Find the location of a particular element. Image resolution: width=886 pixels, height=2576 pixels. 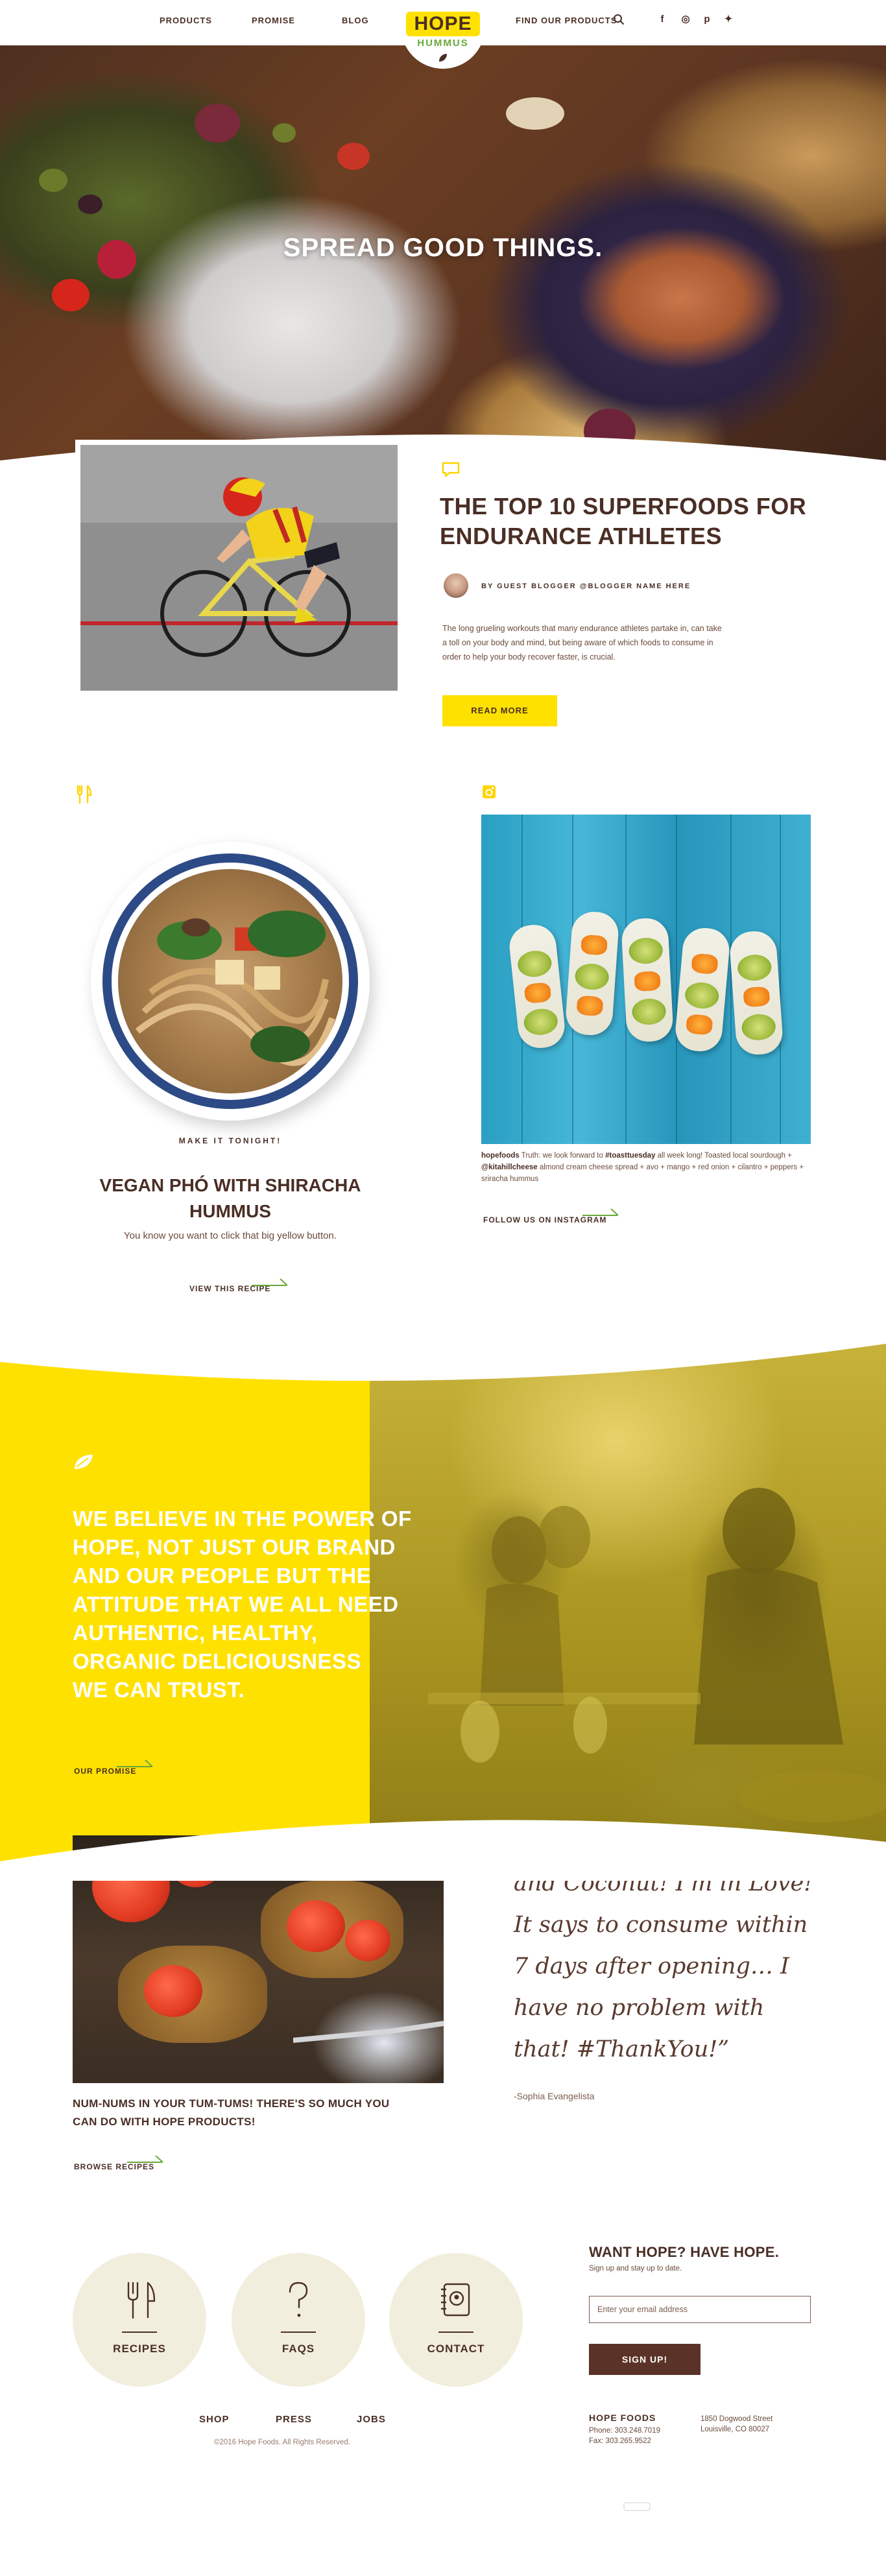

read-more-button: READ MORE is located at coordinates (499, 710).